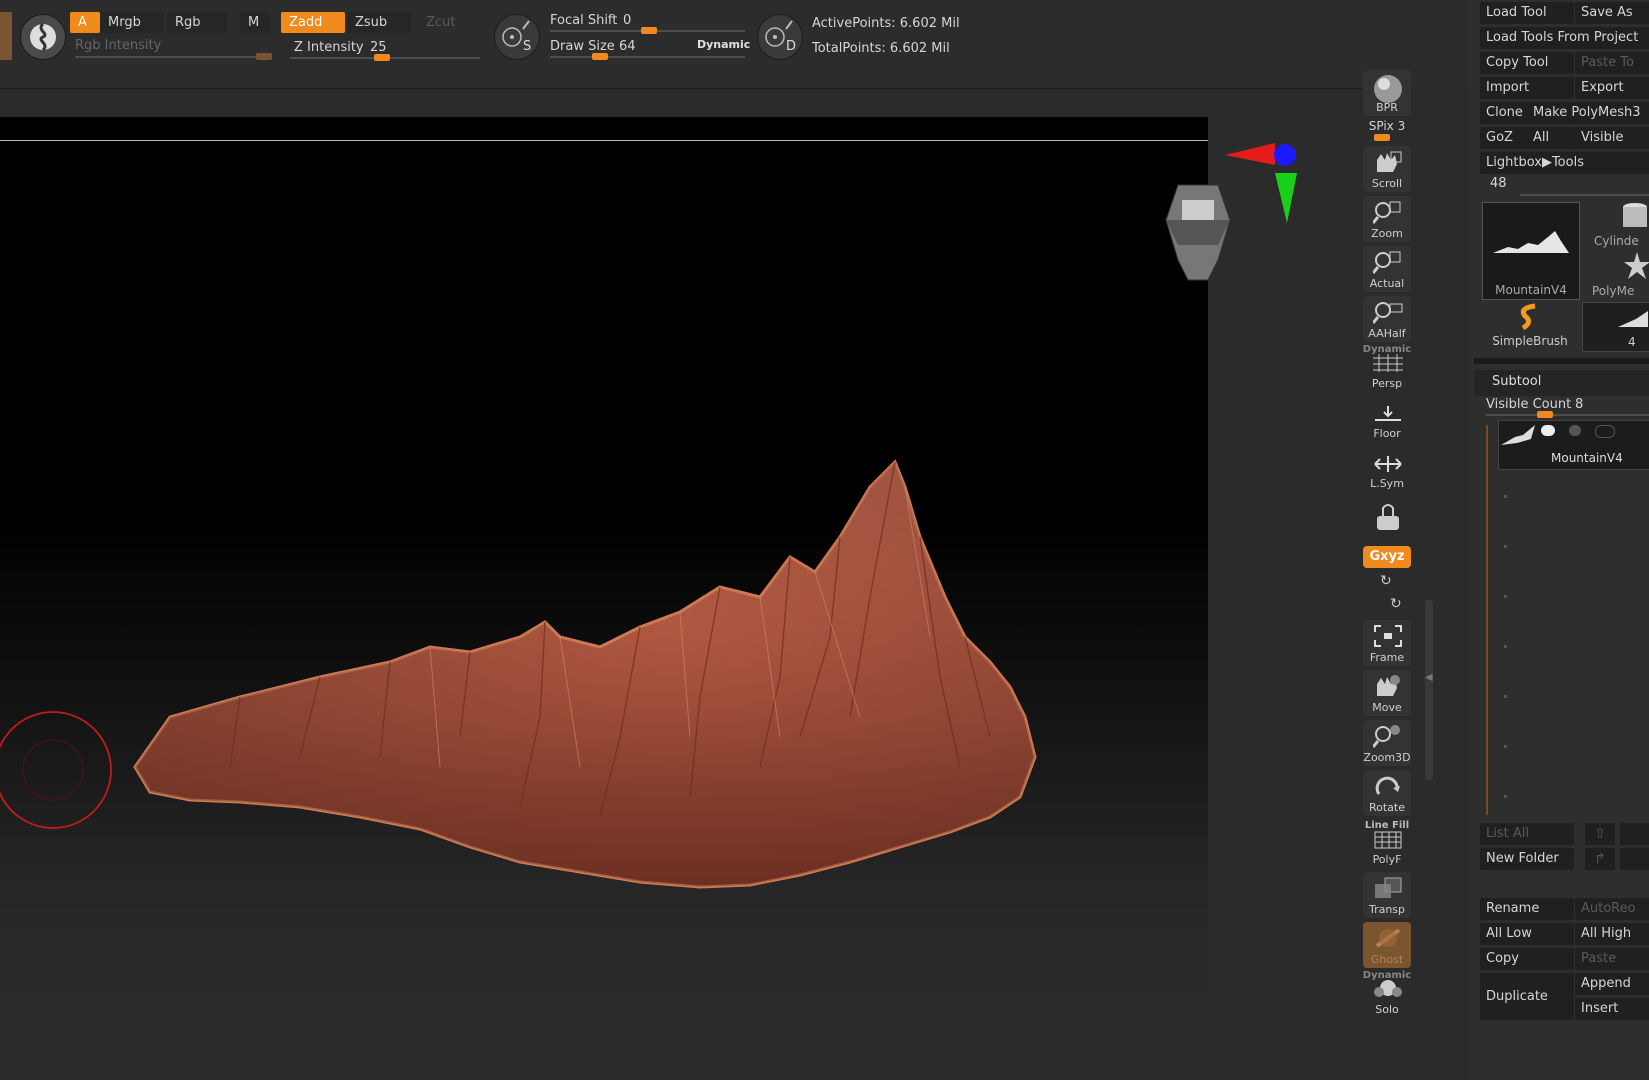  Describe the element at coordinates (1504, 113) in the screenshot. I see `clone-button: Clone` at that location.